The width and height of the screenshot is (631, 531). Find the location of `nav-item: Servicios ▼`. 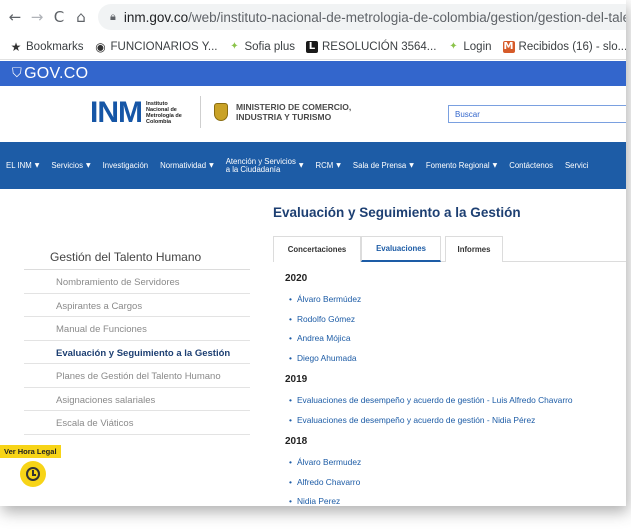

nav-item: Servicios ▼ is located at coordinates (71, 165).